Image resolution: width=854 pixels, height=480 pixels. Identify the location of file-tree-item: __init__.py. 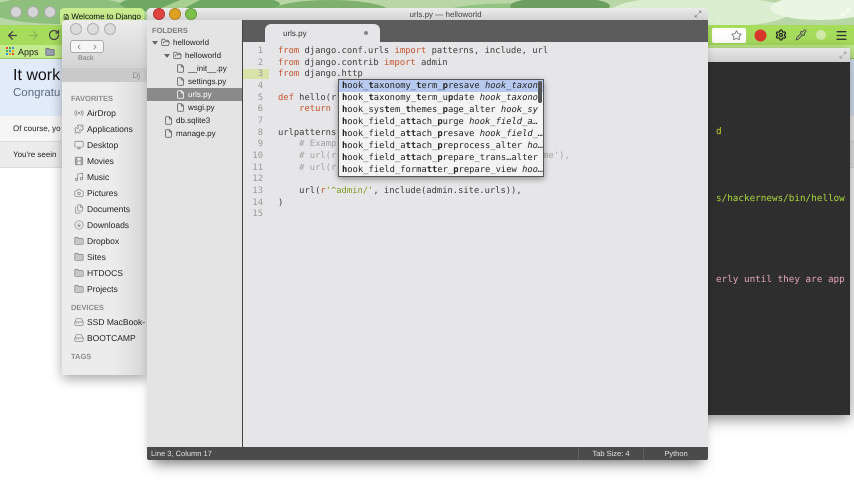
(194, 68).